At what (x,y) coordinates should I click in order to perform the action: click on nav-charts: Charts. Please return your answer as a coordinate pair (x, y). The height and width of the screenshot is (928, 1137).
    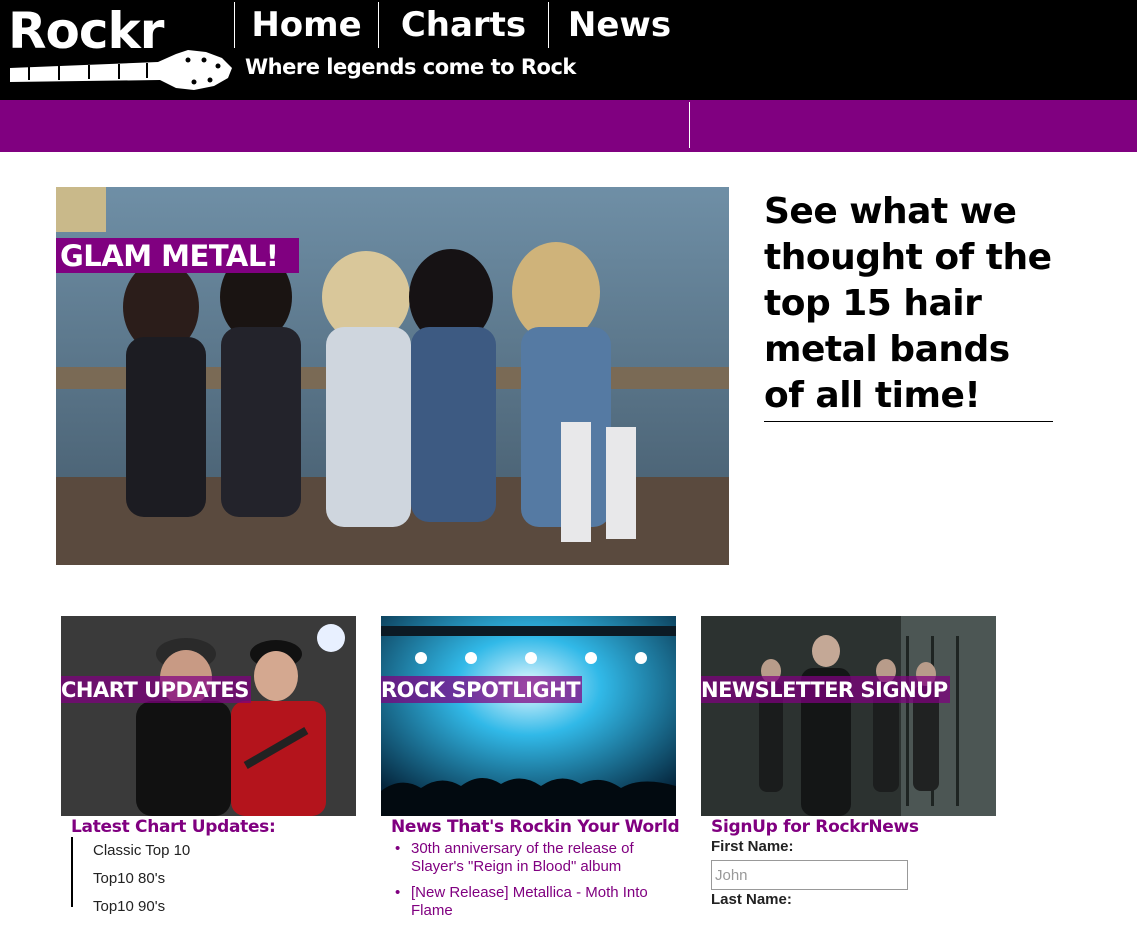
    Looking at the image, I should click on (463, 25).